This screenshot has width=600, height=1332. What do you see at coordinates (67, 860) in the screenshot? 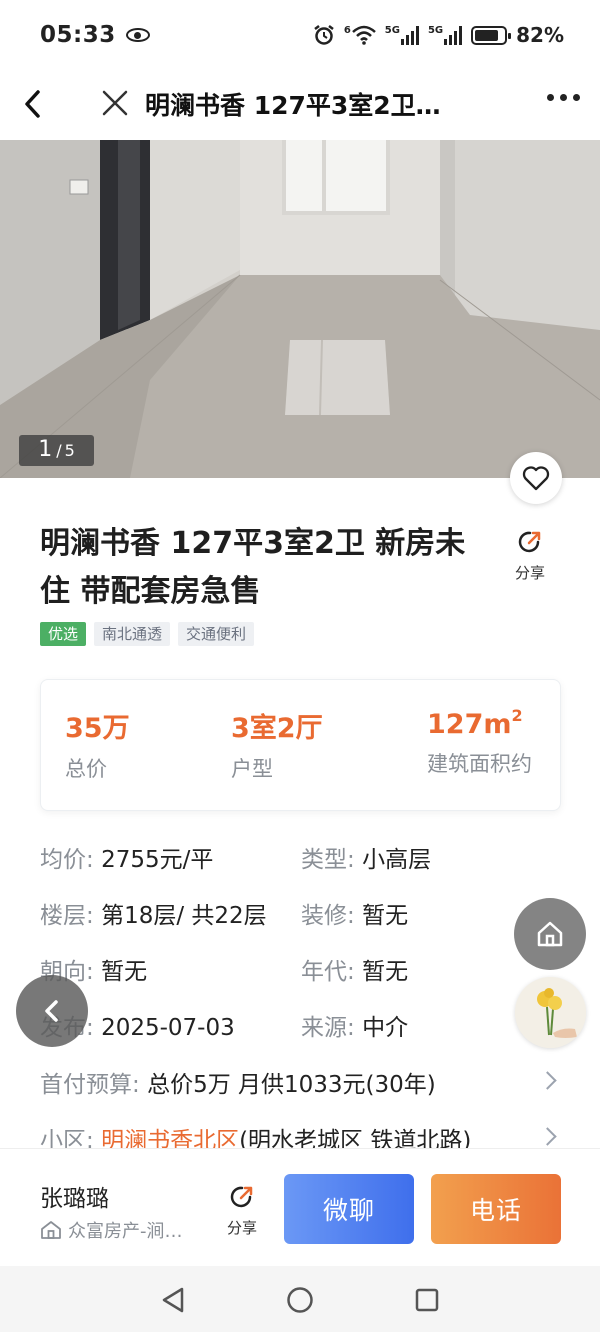
I see `detail-key: 均价:` at bounding box center [67, 860].